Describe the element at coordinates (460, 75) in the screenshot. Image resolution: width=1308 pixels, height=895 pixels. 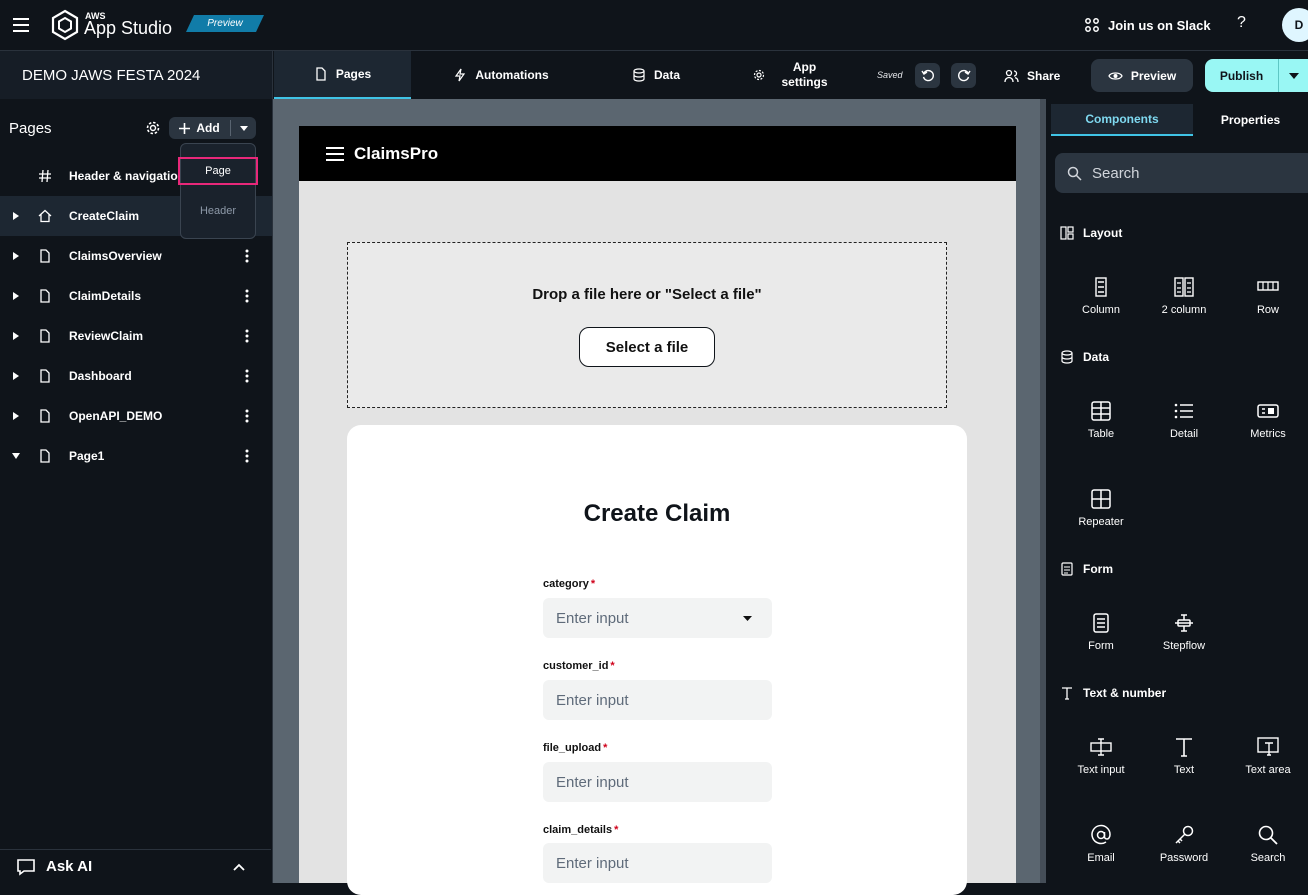
I see `bolt-icon` at that location.